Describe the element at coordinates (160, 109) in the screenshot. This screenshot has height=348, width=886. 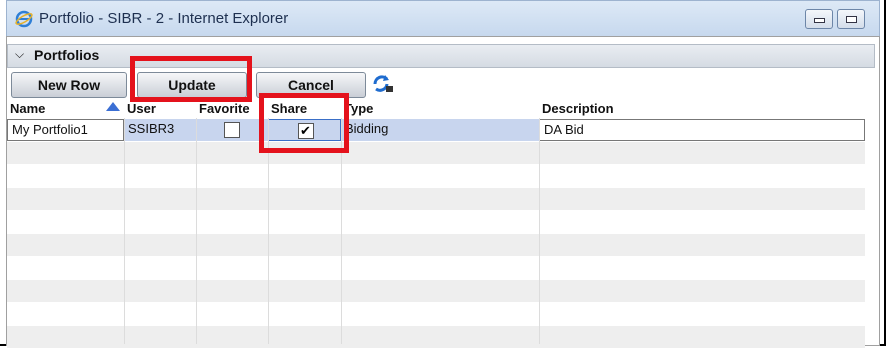
I see `column-header-user: User` at that location.